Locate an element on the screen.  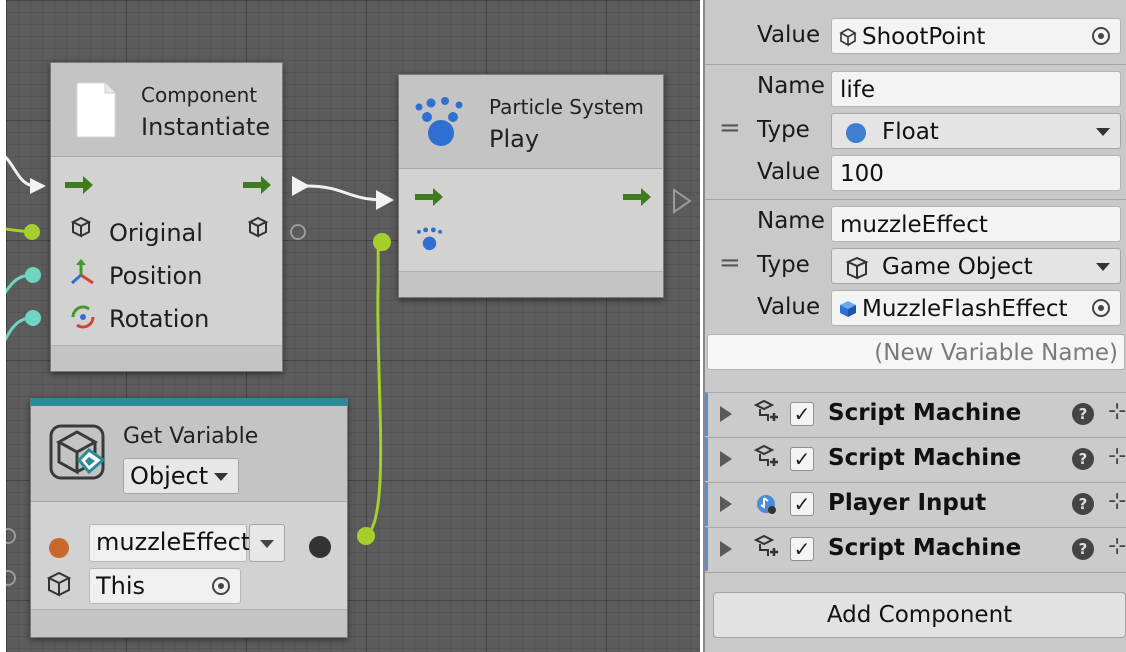
component-row-player-input: ✓ Player Input ? ⊹ is located at coordinates (915, 504).